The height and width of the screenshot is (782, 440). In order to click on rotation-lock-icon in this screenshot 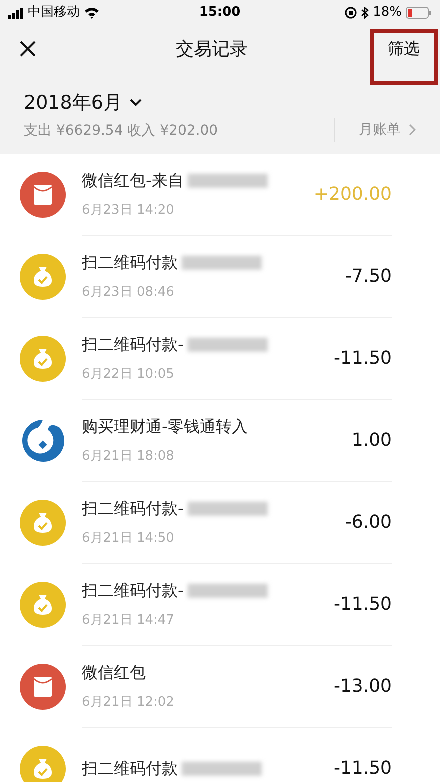, I will do `click(351, 13)`.